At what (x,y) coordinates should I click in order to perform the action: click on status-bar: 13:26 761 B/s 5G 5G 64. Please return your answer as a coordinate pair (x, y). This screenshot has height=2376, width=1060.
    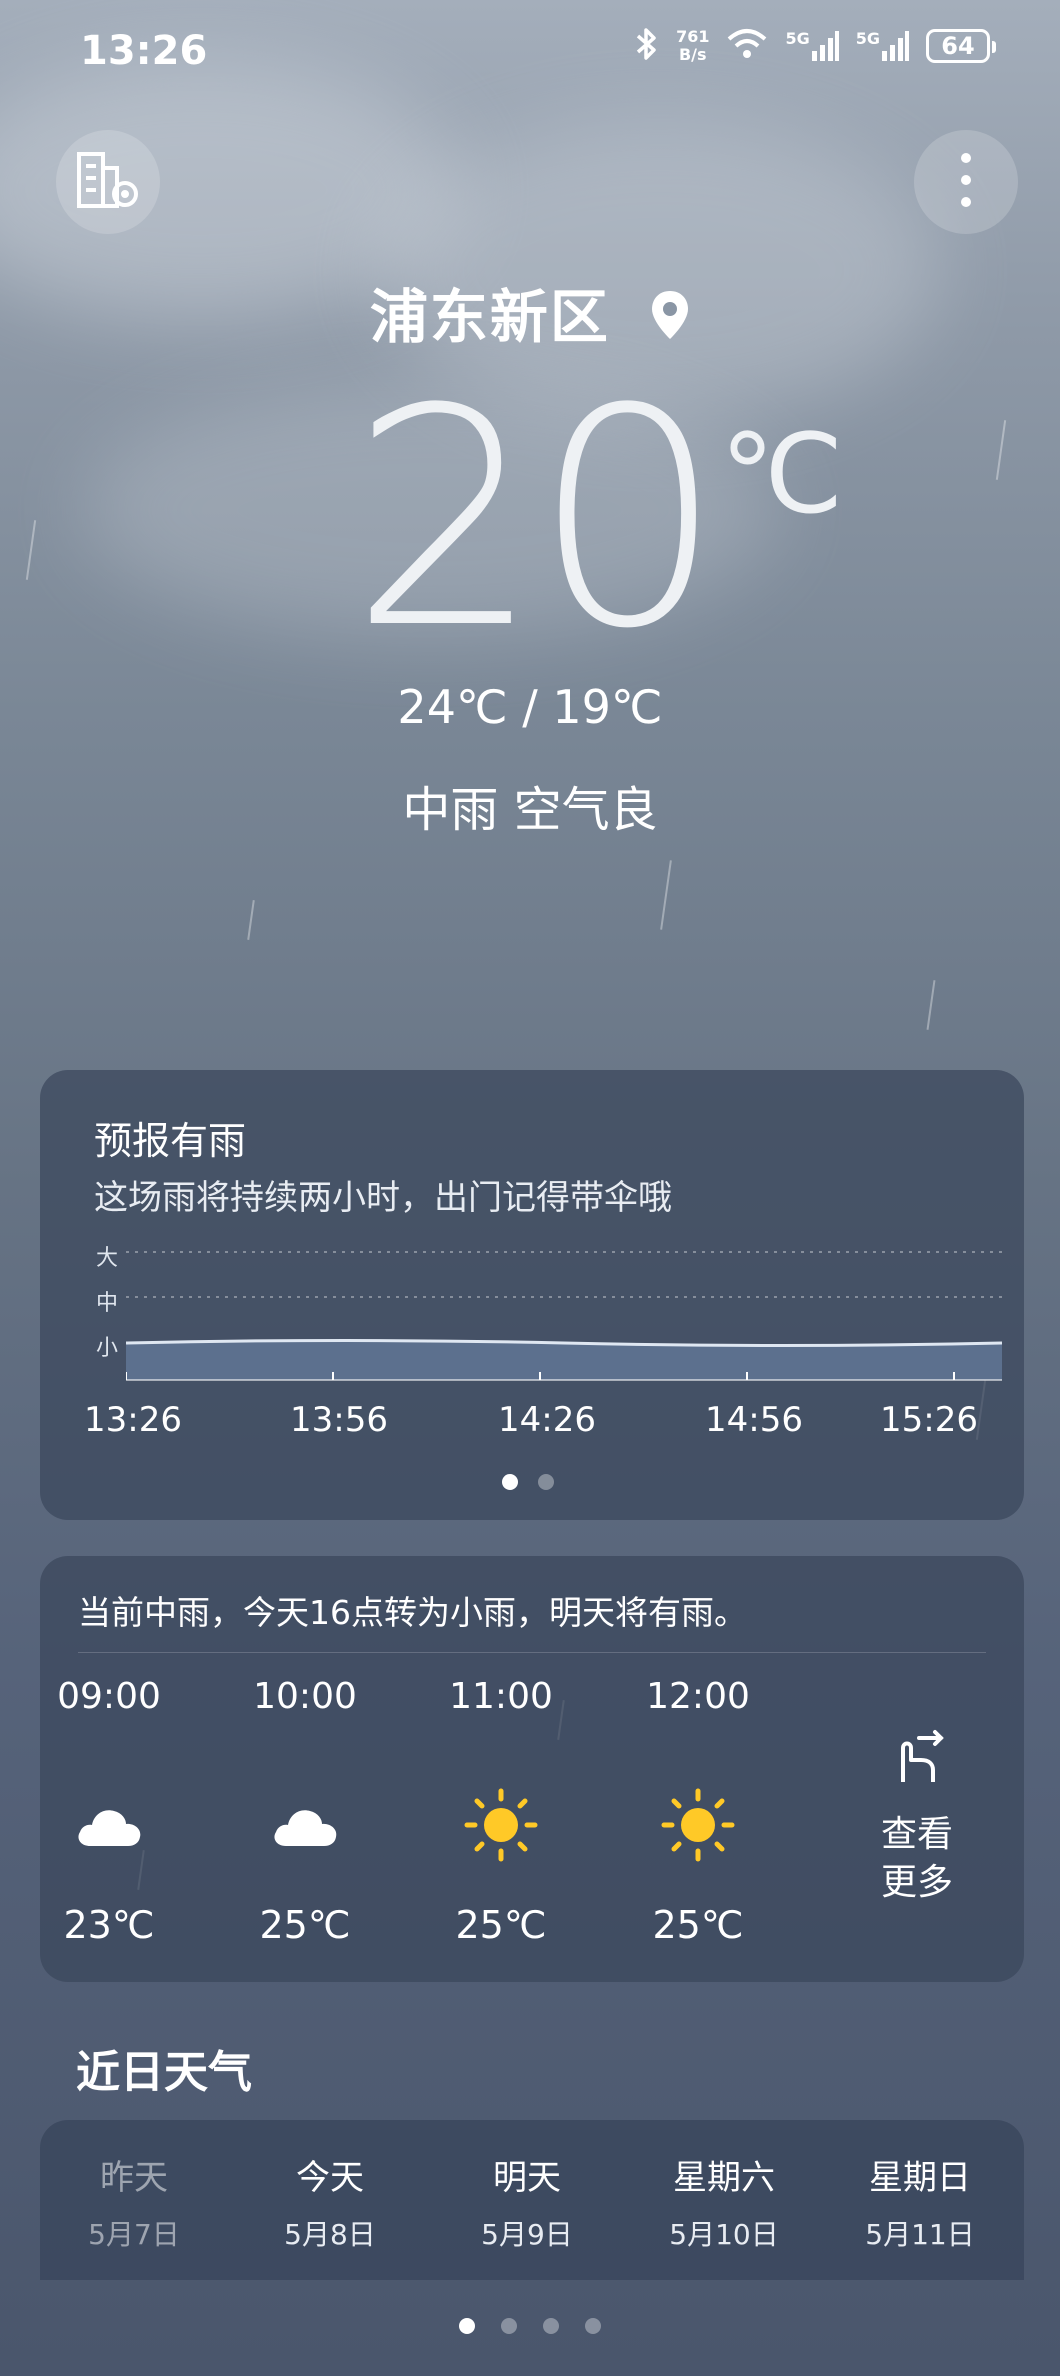
    Looking at the image, I should click on (530, 55).